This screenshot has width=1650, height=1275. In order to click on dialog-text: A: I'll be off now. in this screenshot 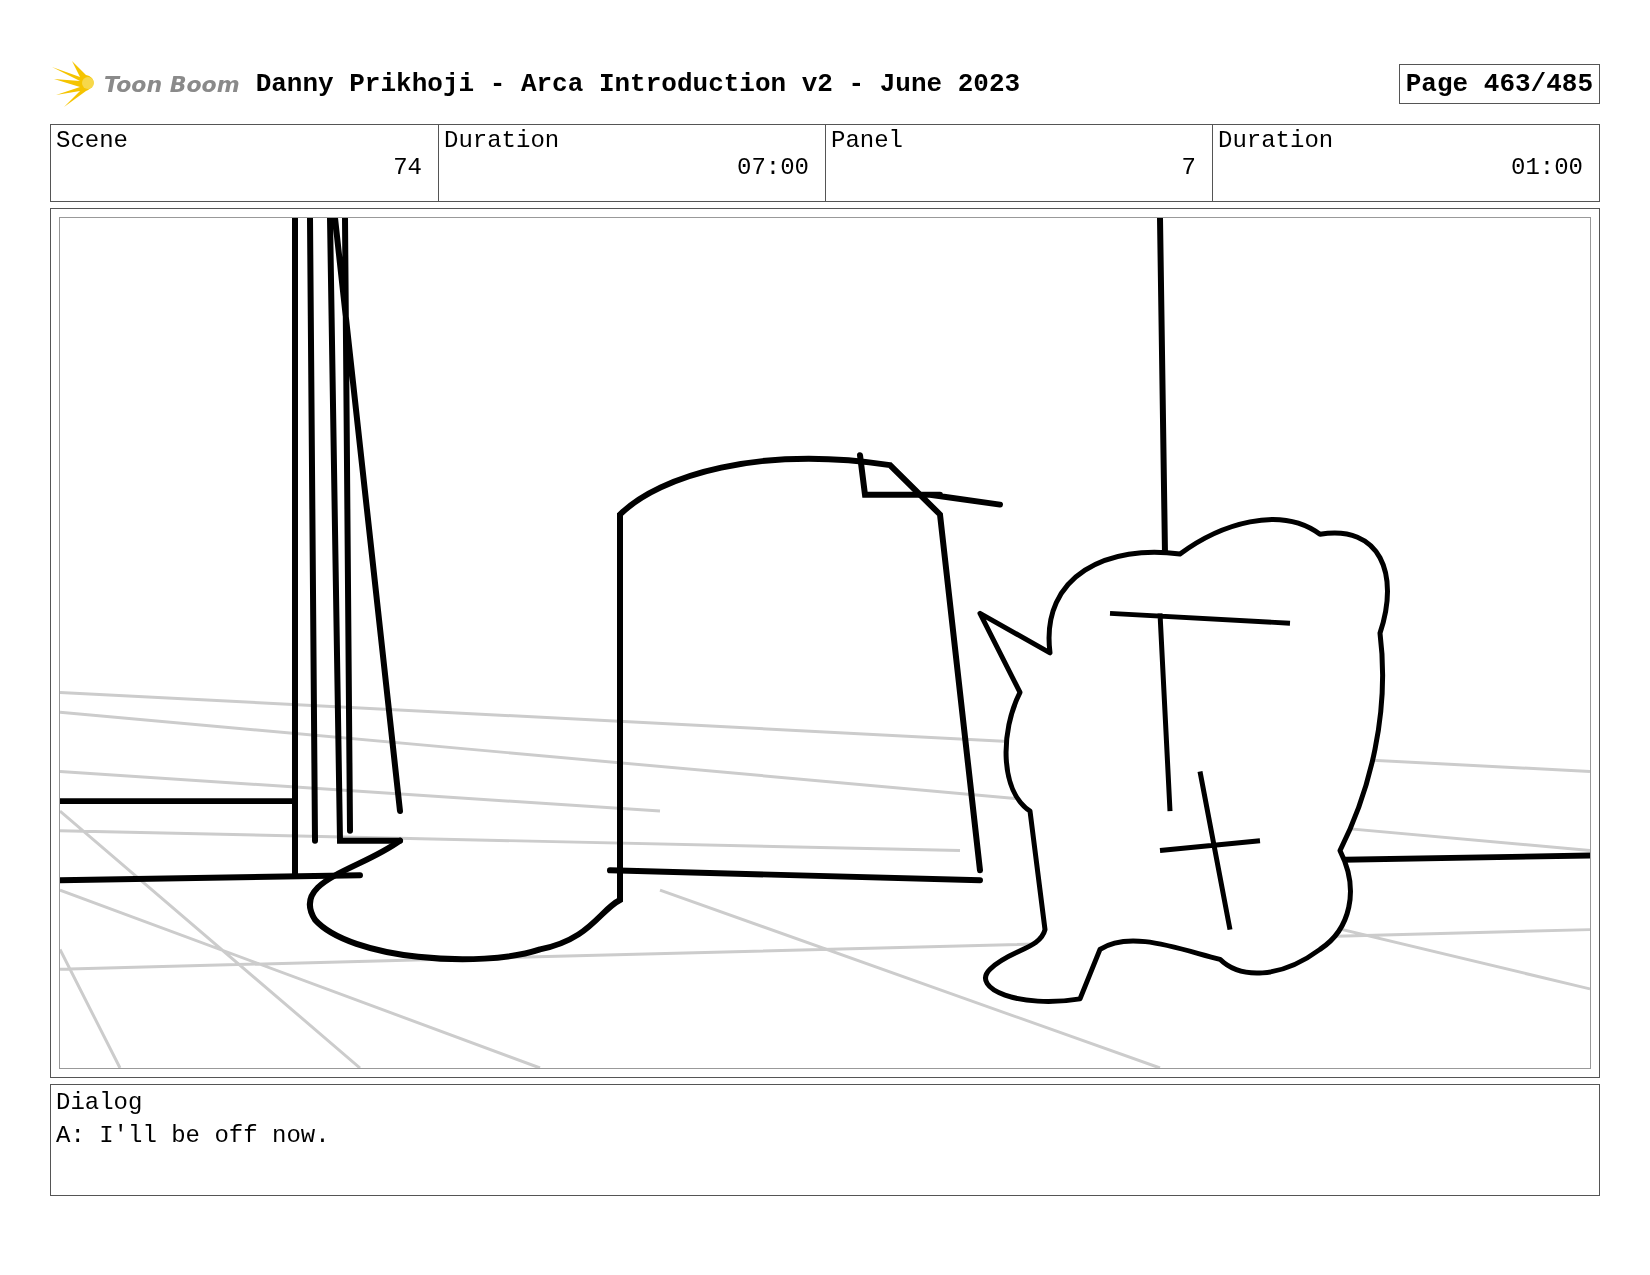, I will do `click(193, 1135)`.